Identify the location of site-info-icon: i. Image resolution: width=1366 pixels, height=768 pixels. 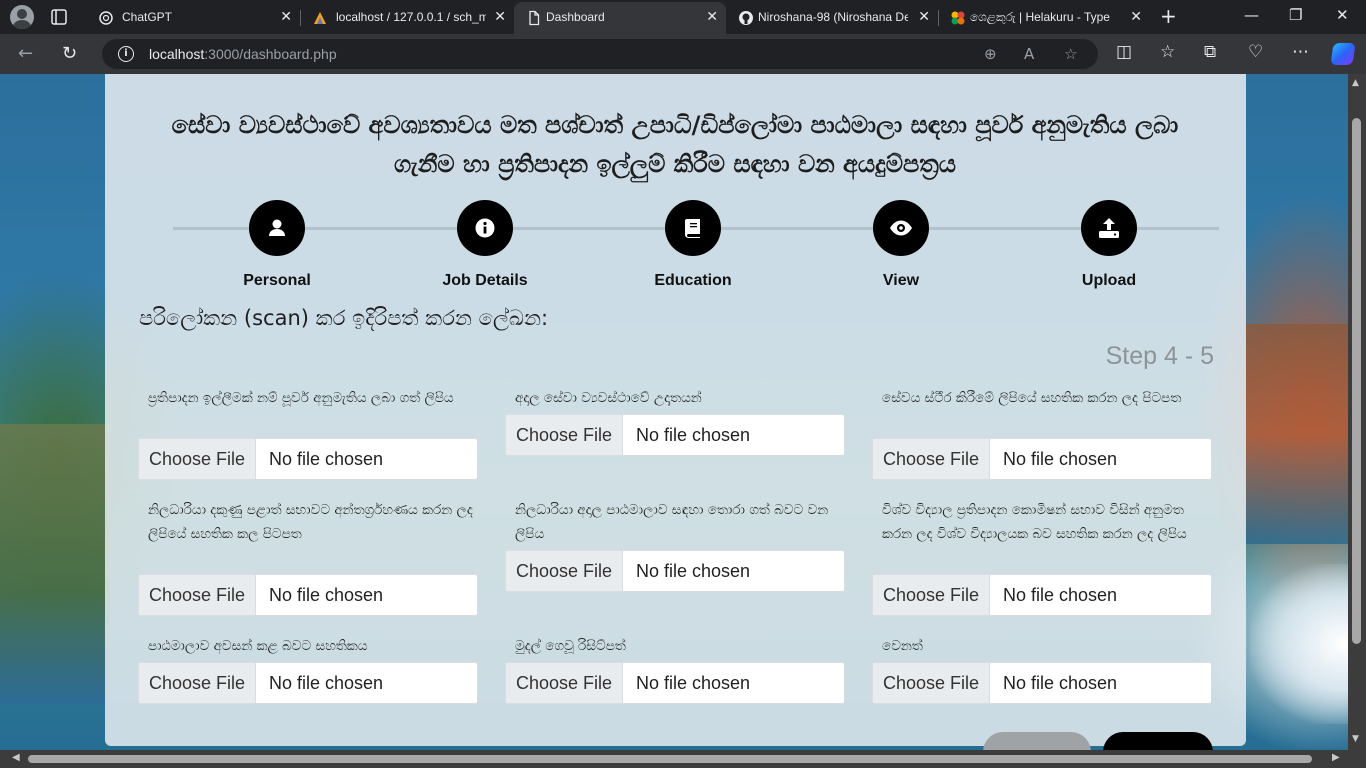
(126, 54).